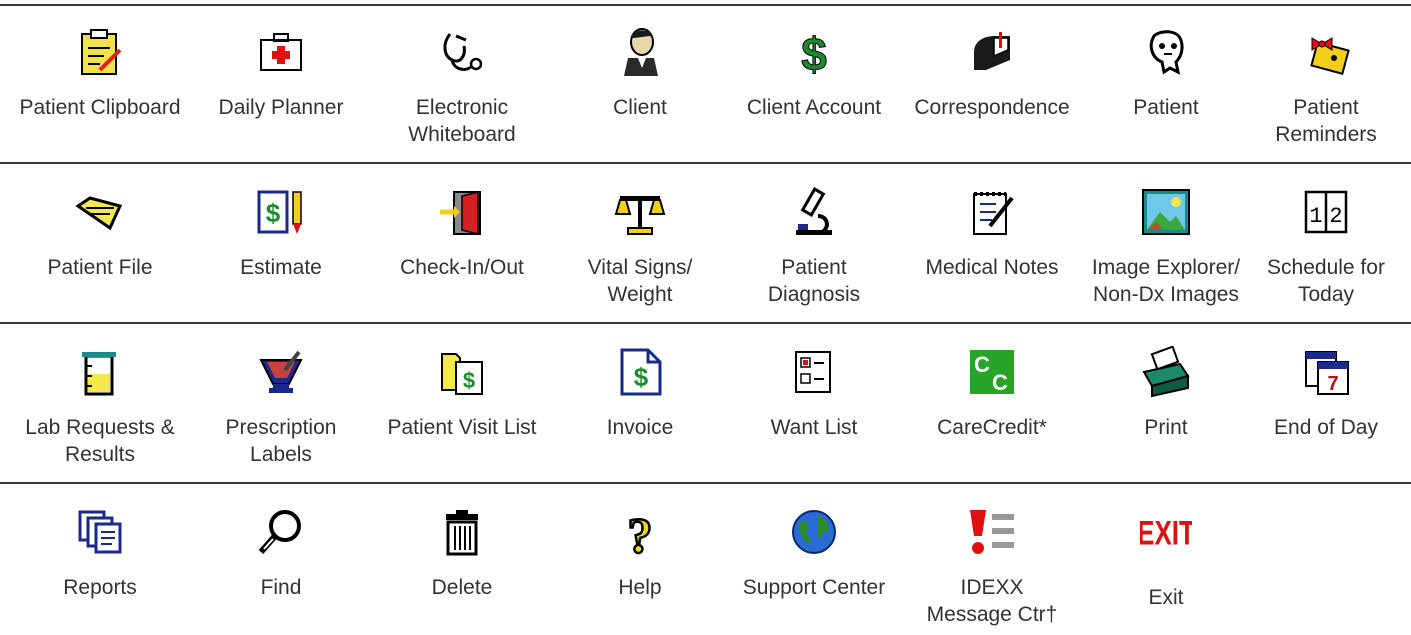 Image resolution: width=1411 pixels, height=635 pixels. Describe the element at coordinates (814, 372) in the screenshot. I see `checklist-icon` at that location.